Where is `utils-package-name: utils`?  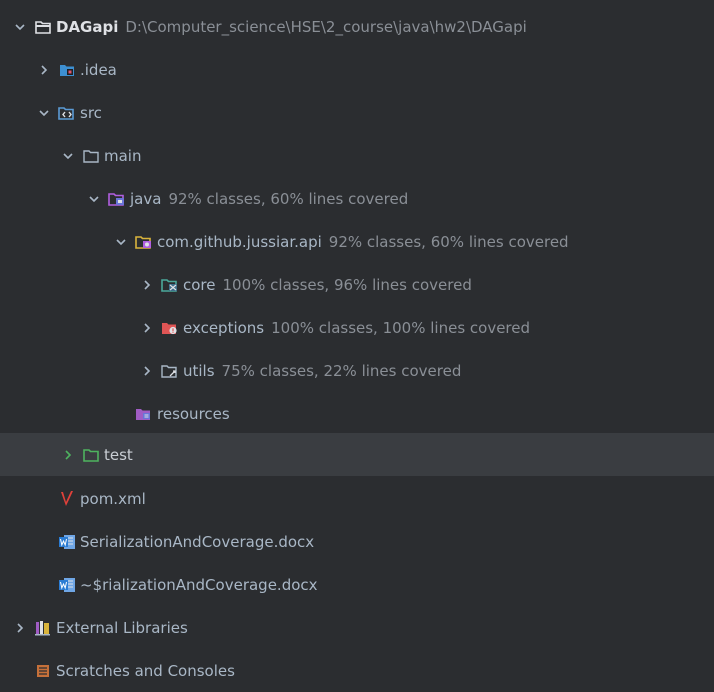 utils-package-name: utils is located at coordinates (199, 370).